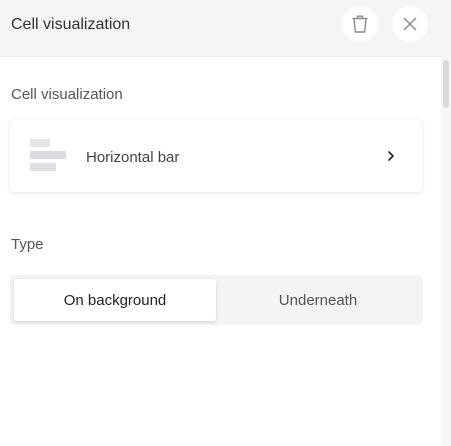  I want to click on trash-icon, so click(360, 24).